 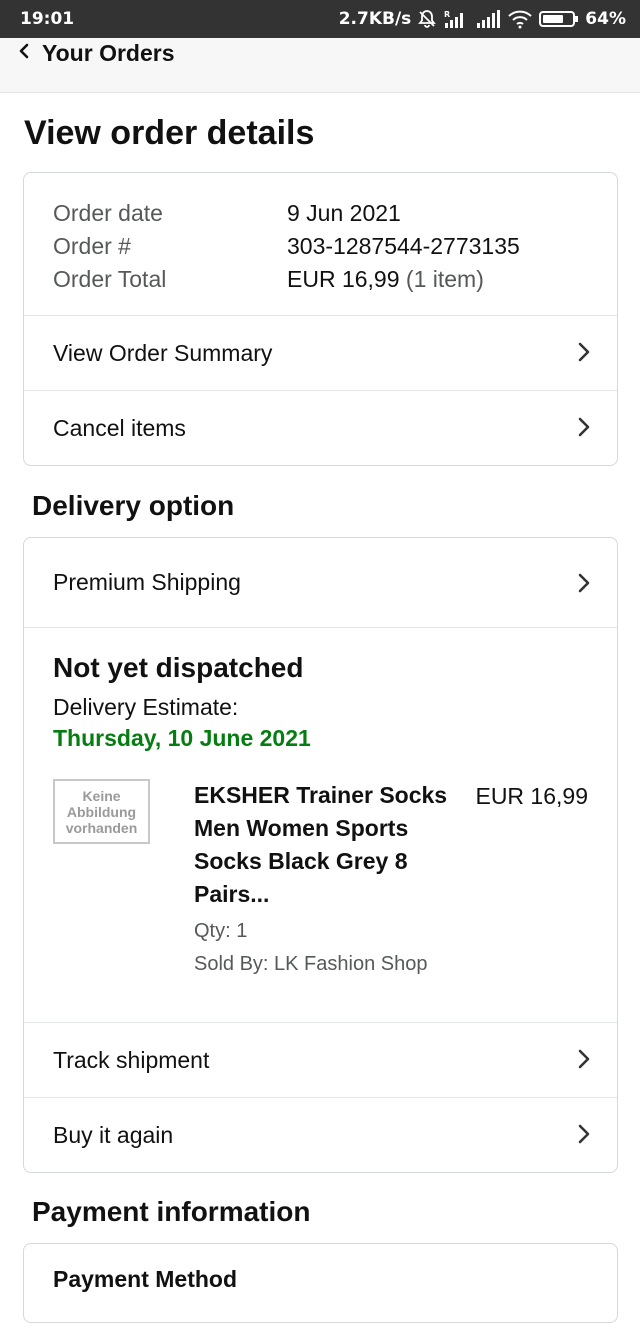 What do you see at coordinates (113, 1135) in the screenshot?
I see `buy-it-again-label: Buy it again` at bounding box center [113, 1135].